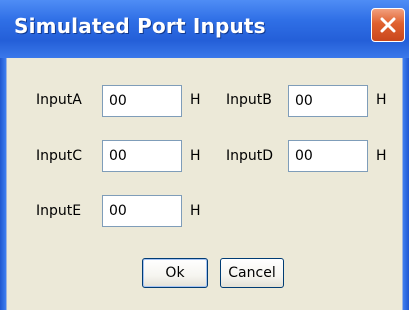 Image resolution: width=409 pixels, height=310 pixels. I want to click on ok-button: Ok, so click(175, 273).